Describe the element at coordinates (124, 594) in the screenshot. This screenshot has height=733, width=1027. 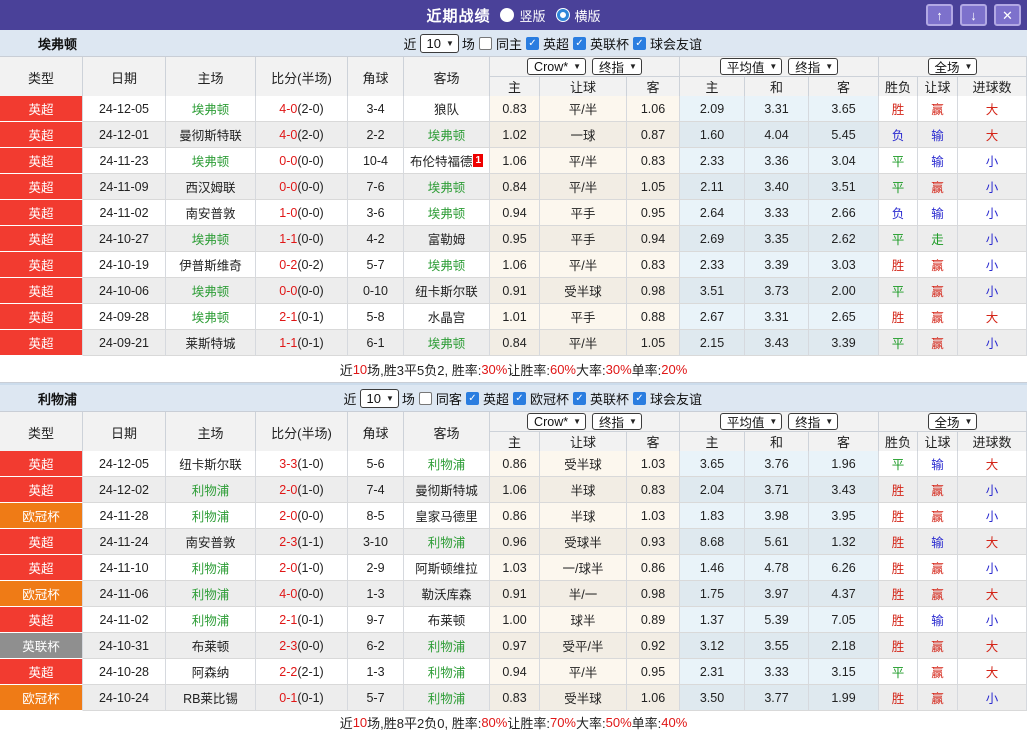
I see `match-date: 24-11-06` at that location.